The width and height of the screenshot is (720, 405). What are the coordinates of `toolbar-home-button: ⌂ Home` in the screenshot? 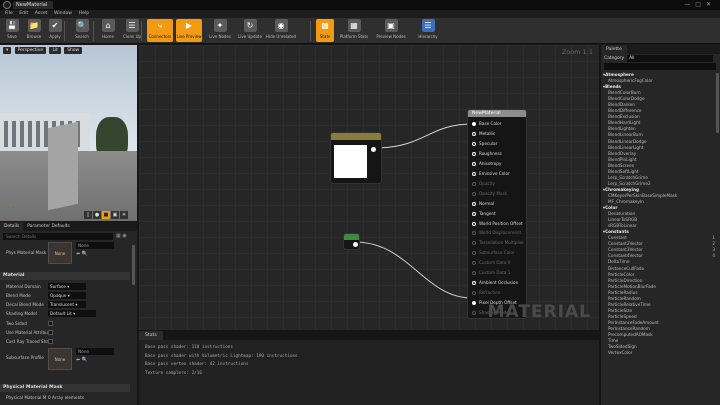 It's located at (108, 30).